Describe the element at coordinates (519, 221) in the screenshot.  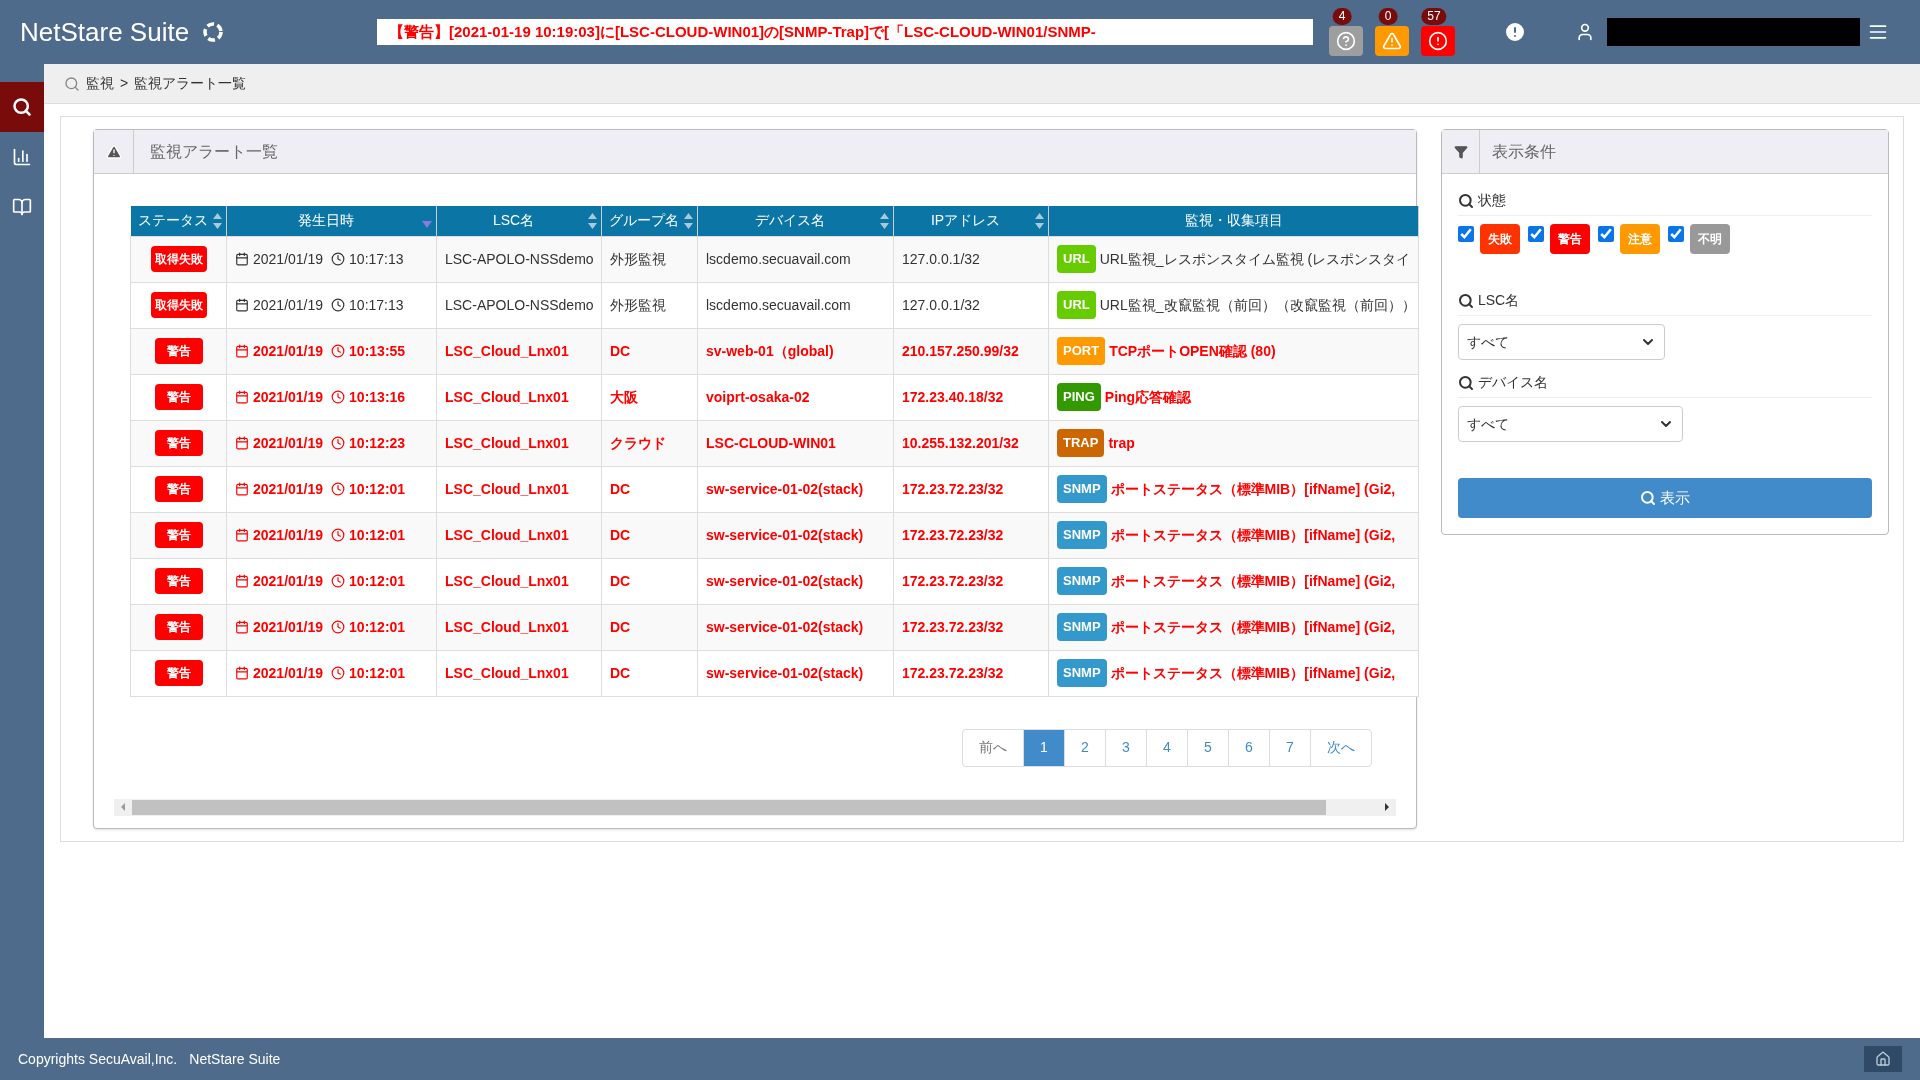
I see `column-header: LSC名` at that location.